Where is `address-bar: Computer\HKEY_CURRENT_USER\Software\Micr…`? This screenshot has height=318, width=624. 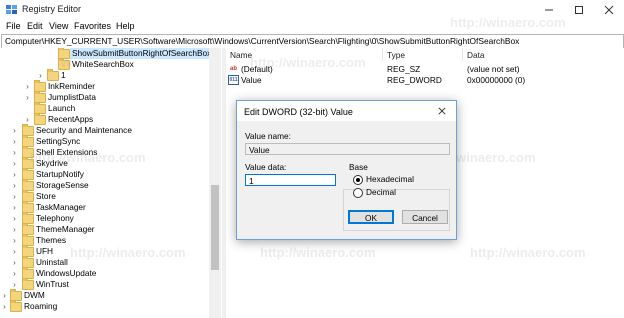
address-bar: Computer\HKEY_CURRENT_USER\Software\Micr… is located at coordinates (312, 41).